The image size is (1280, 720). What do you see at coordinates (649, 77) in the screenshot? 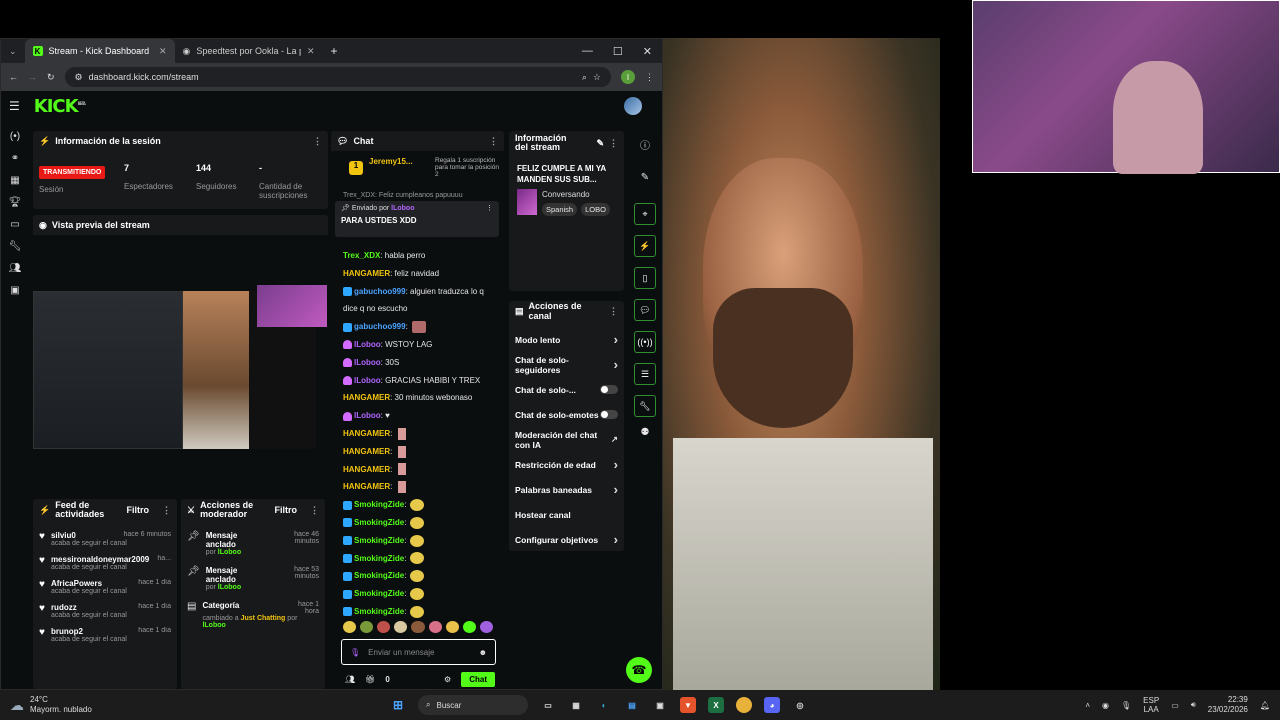
I see `menu-icon: ⋮` at bounding box center [649, 77].